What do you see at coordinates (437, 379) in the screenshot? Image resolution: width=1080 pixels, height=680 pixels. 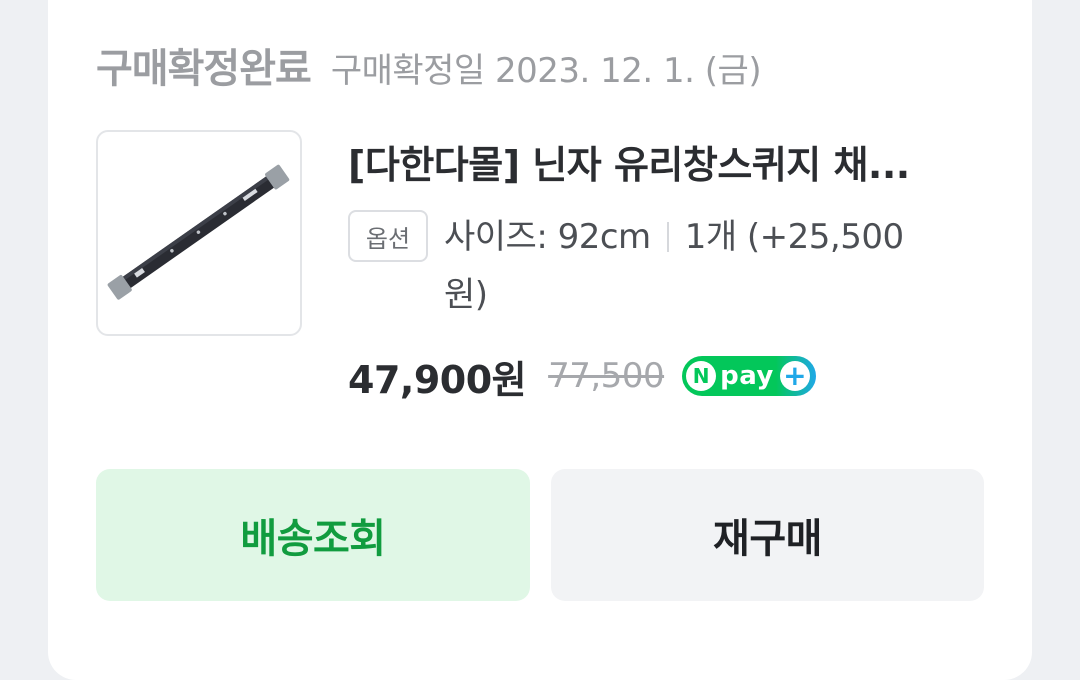 I see `sale-price: 47,900원` at bounding box center [437, 379].